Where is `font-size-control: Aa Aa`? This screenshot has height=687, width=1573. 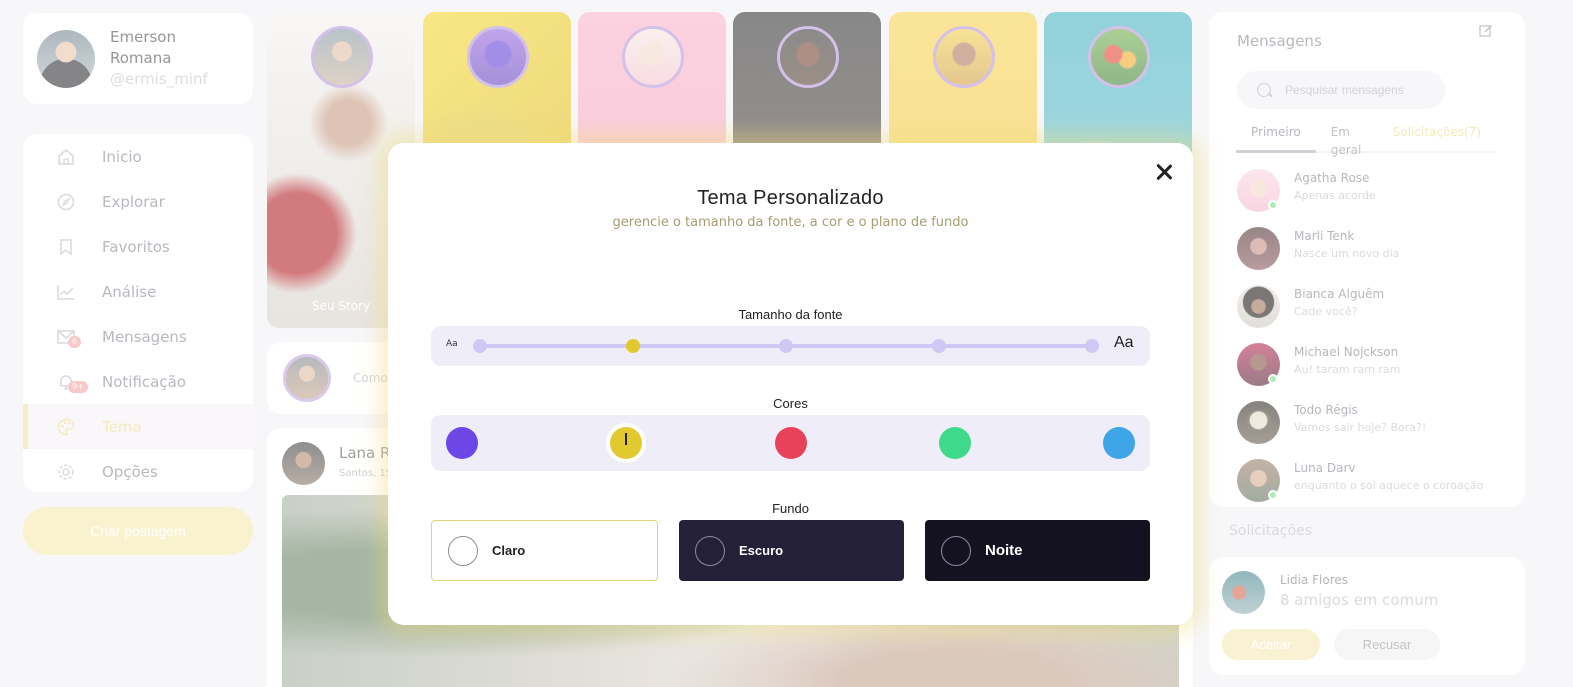 font-size-control: Aa Aa is located at coordinates (790, 346).